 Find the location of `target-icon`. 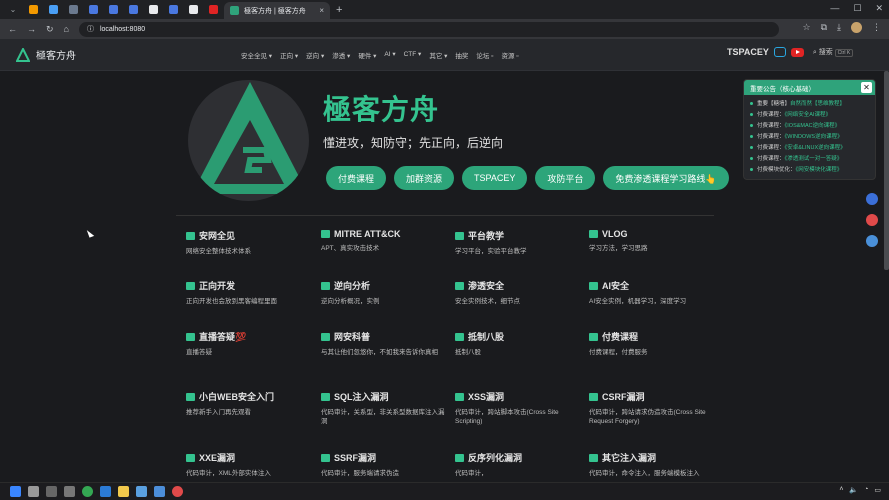

target-icon is located at coordinates (872, 220).